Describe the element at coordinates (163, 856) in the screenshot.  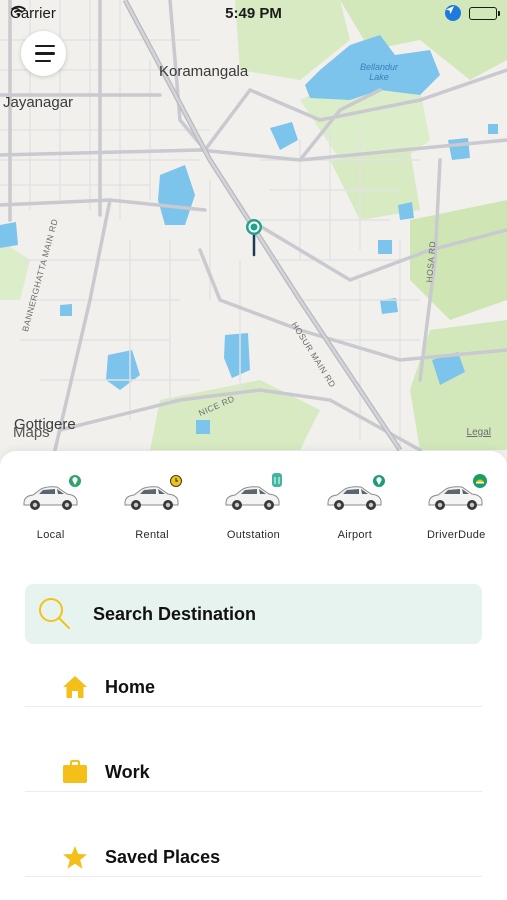
I see `saved-place-label: Saved Places` at that location.